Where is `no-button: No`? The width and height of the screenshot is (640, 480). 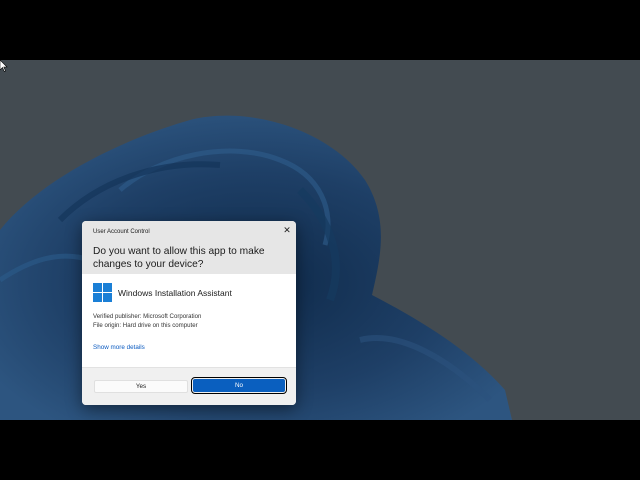
no-button: No is located at coordinates (239, 385).